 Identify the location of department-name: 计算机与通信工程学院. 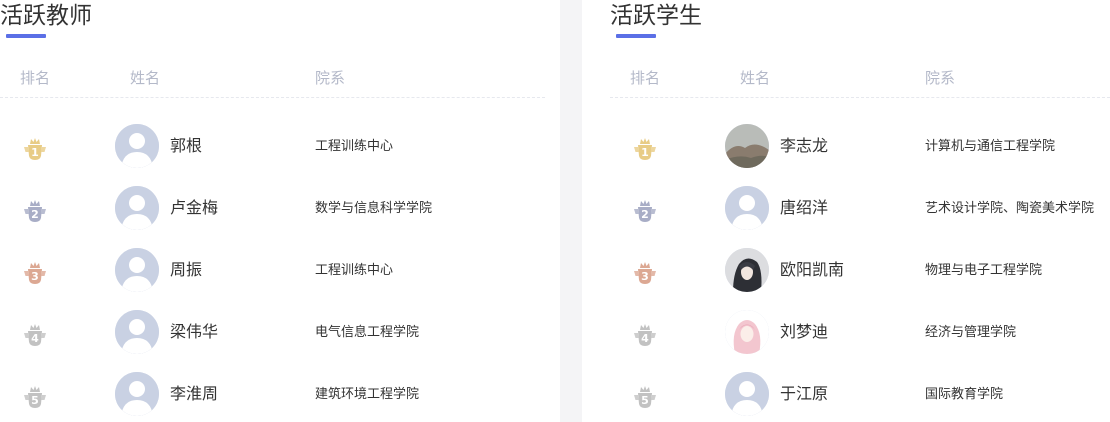
(990, 146).